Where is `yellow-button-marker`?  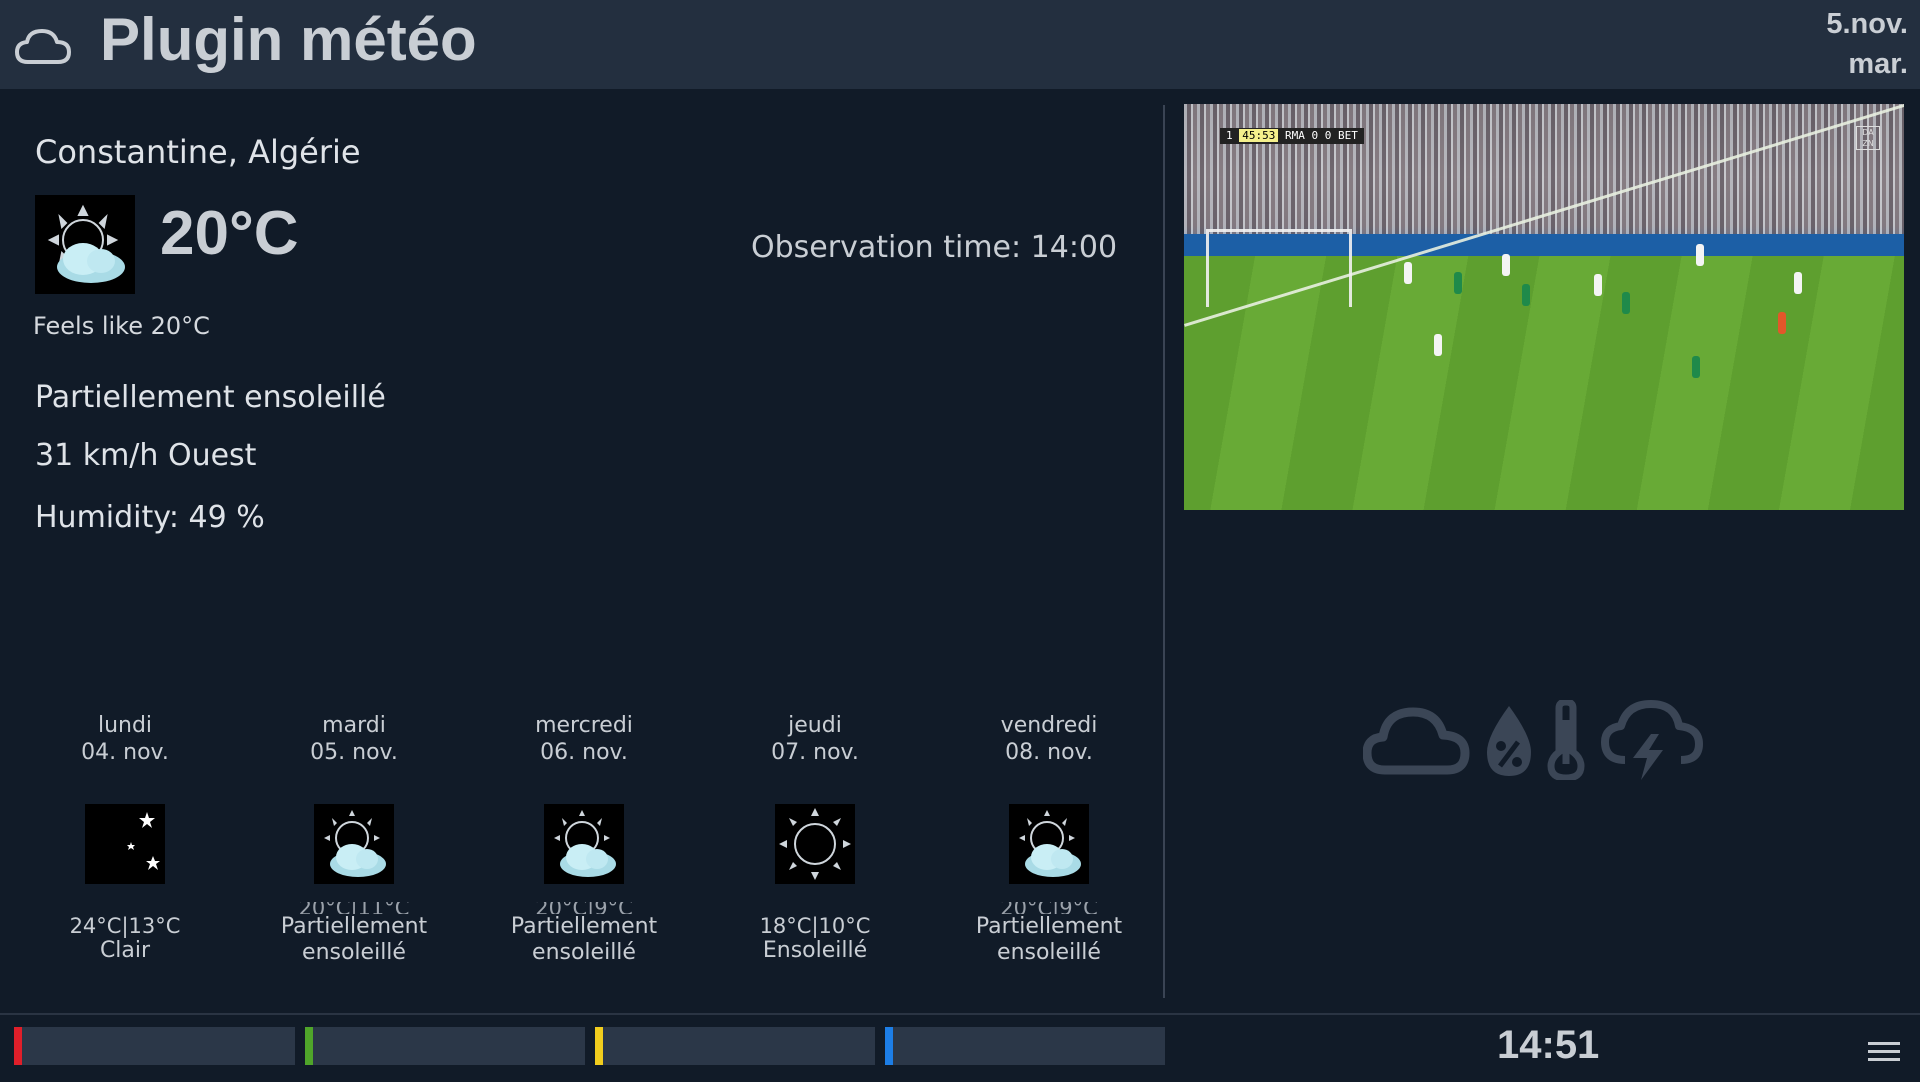
yellow-button-marker is located at coordinates (599, 1046).